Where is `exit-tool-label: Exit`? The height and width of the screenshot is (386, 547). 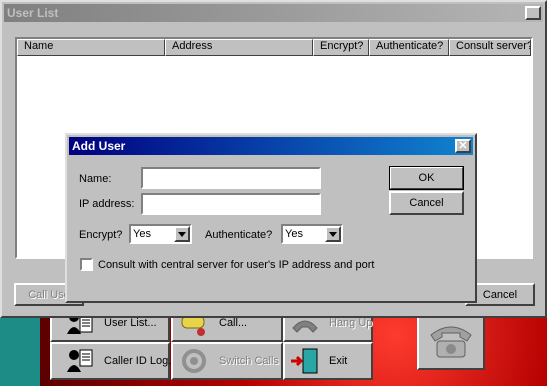
exit-tool-label: Exit is located at coordinates (338, 361).